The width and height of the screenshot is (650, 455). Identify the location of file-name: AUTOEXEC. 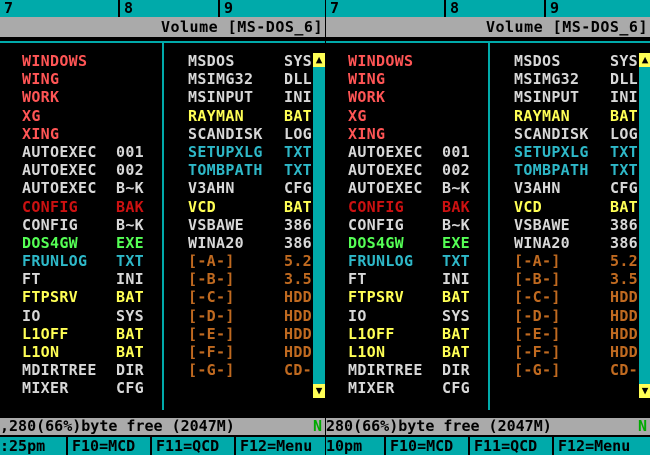
(59, 151).